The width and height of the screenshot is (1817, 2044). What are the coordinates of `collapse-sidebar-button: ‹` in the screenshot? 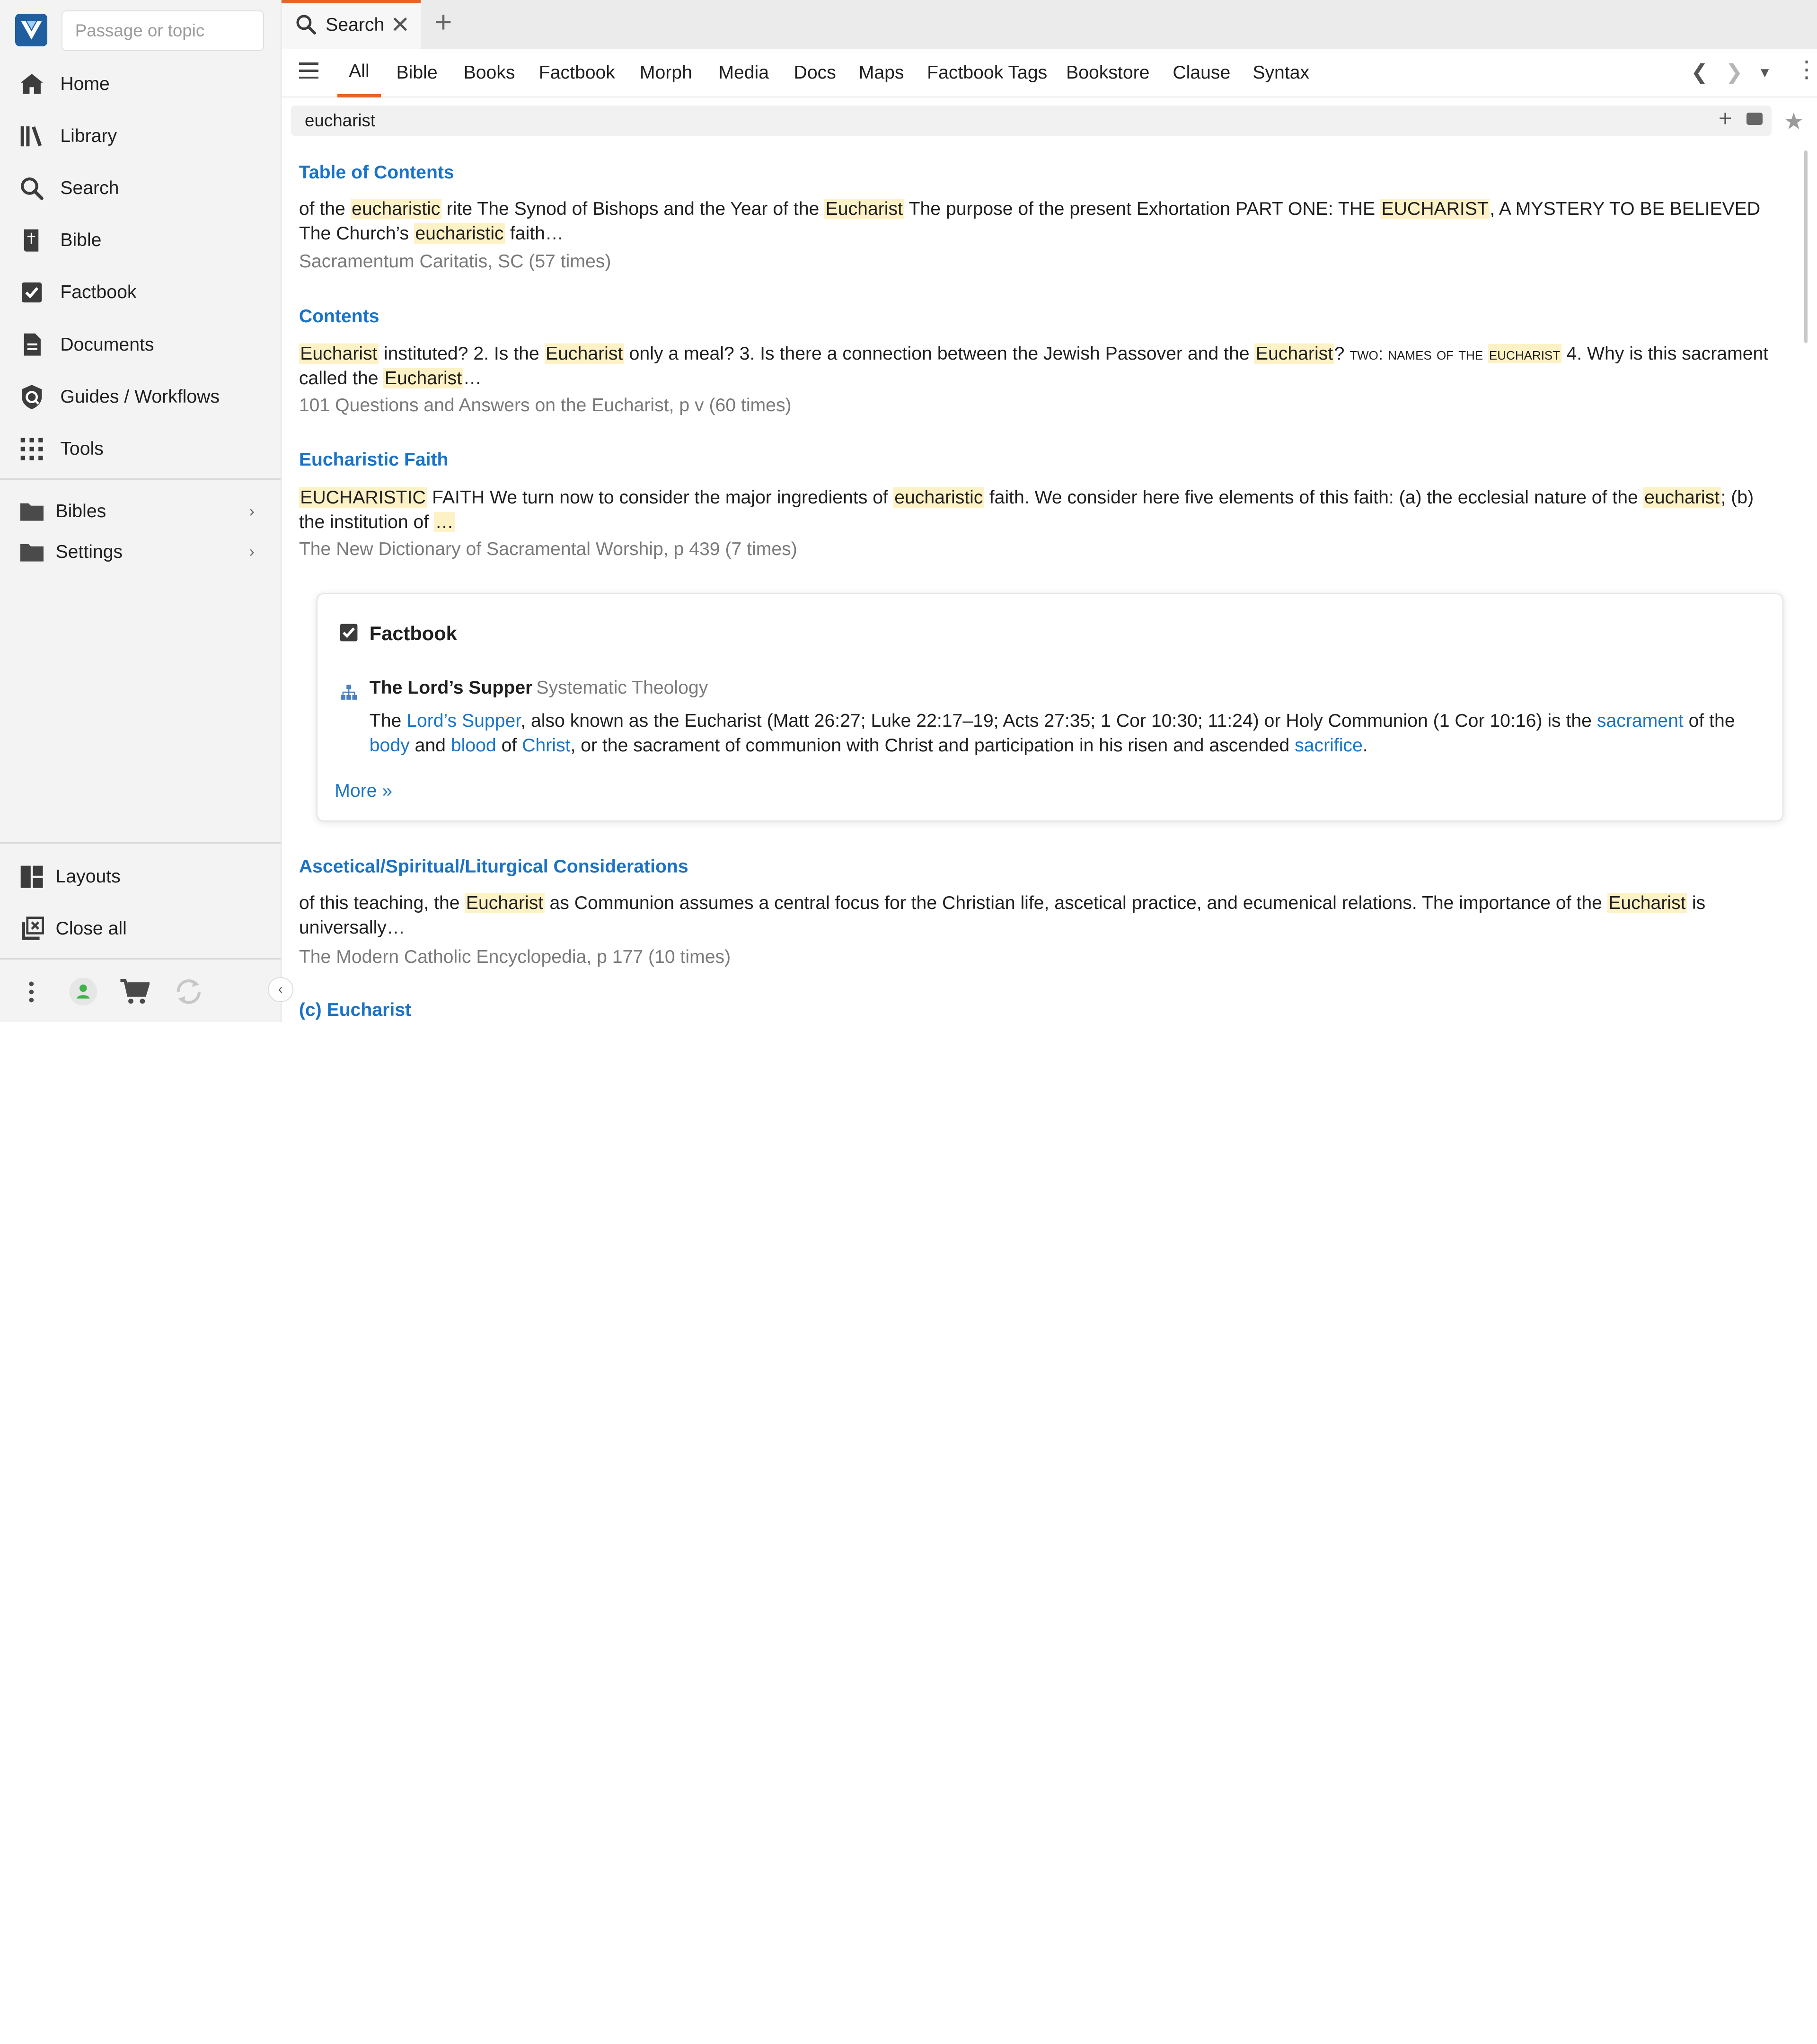 It's located at (280, 990).